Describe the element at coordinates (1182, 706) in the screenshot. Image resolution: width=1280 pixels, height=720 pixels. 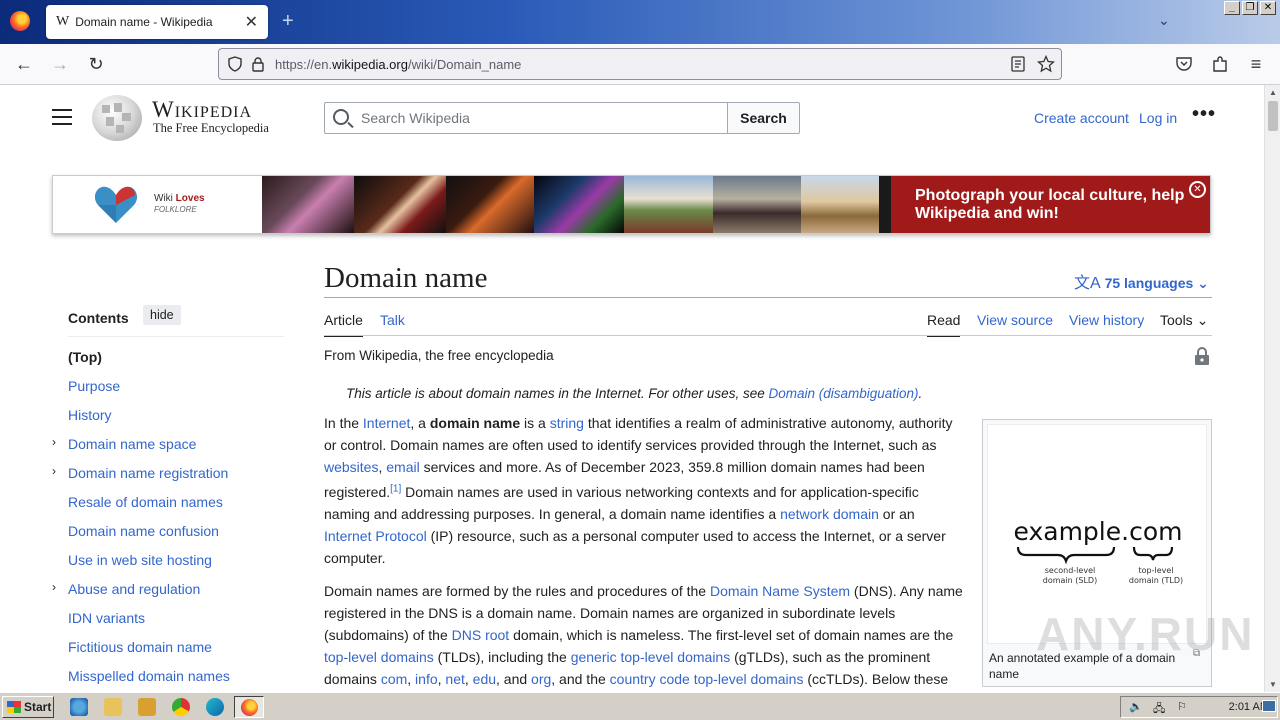
I see `flag-icon: ⚐` at that location.